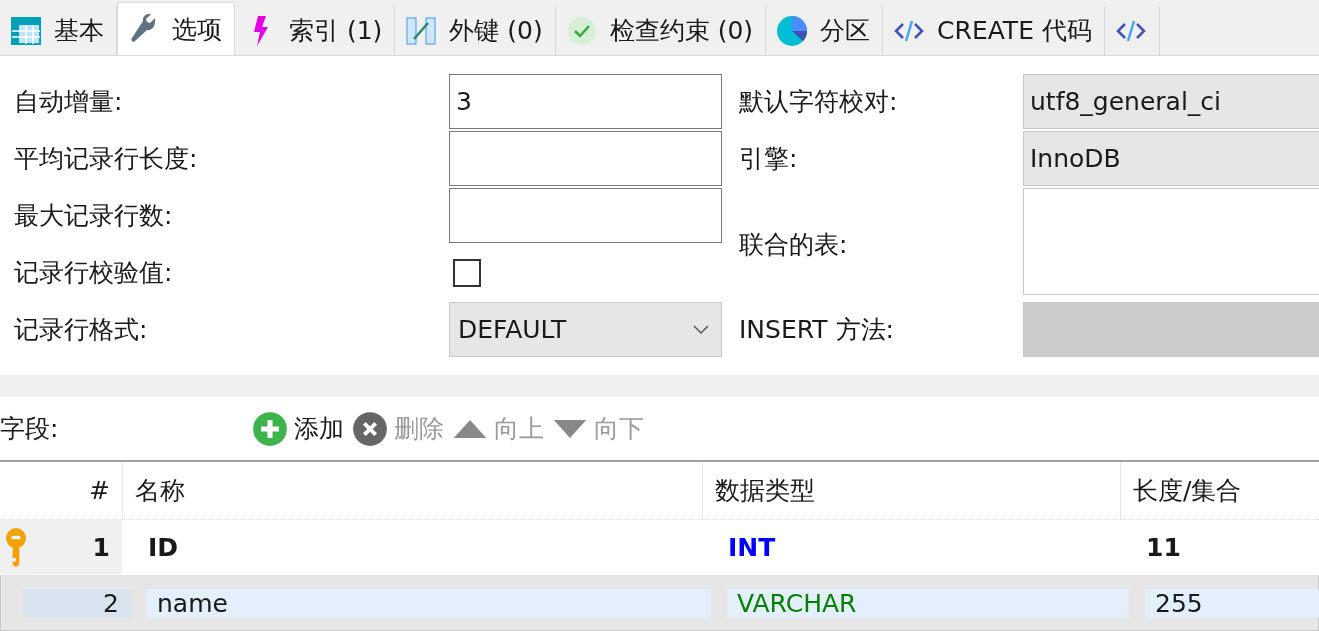 The image size is (1319, 631). Describe the element at coordinates (77, 603) in the screenshot. I see `row-number: 2` at that location.